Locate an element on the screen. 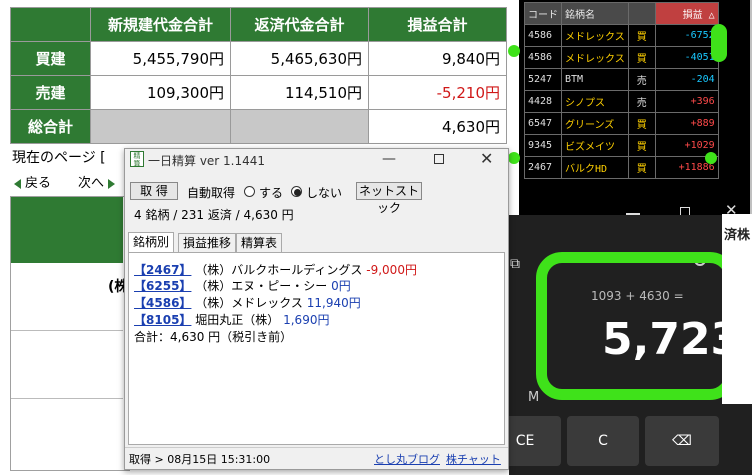  auto-off-radio is located at coordinates (296, 191).